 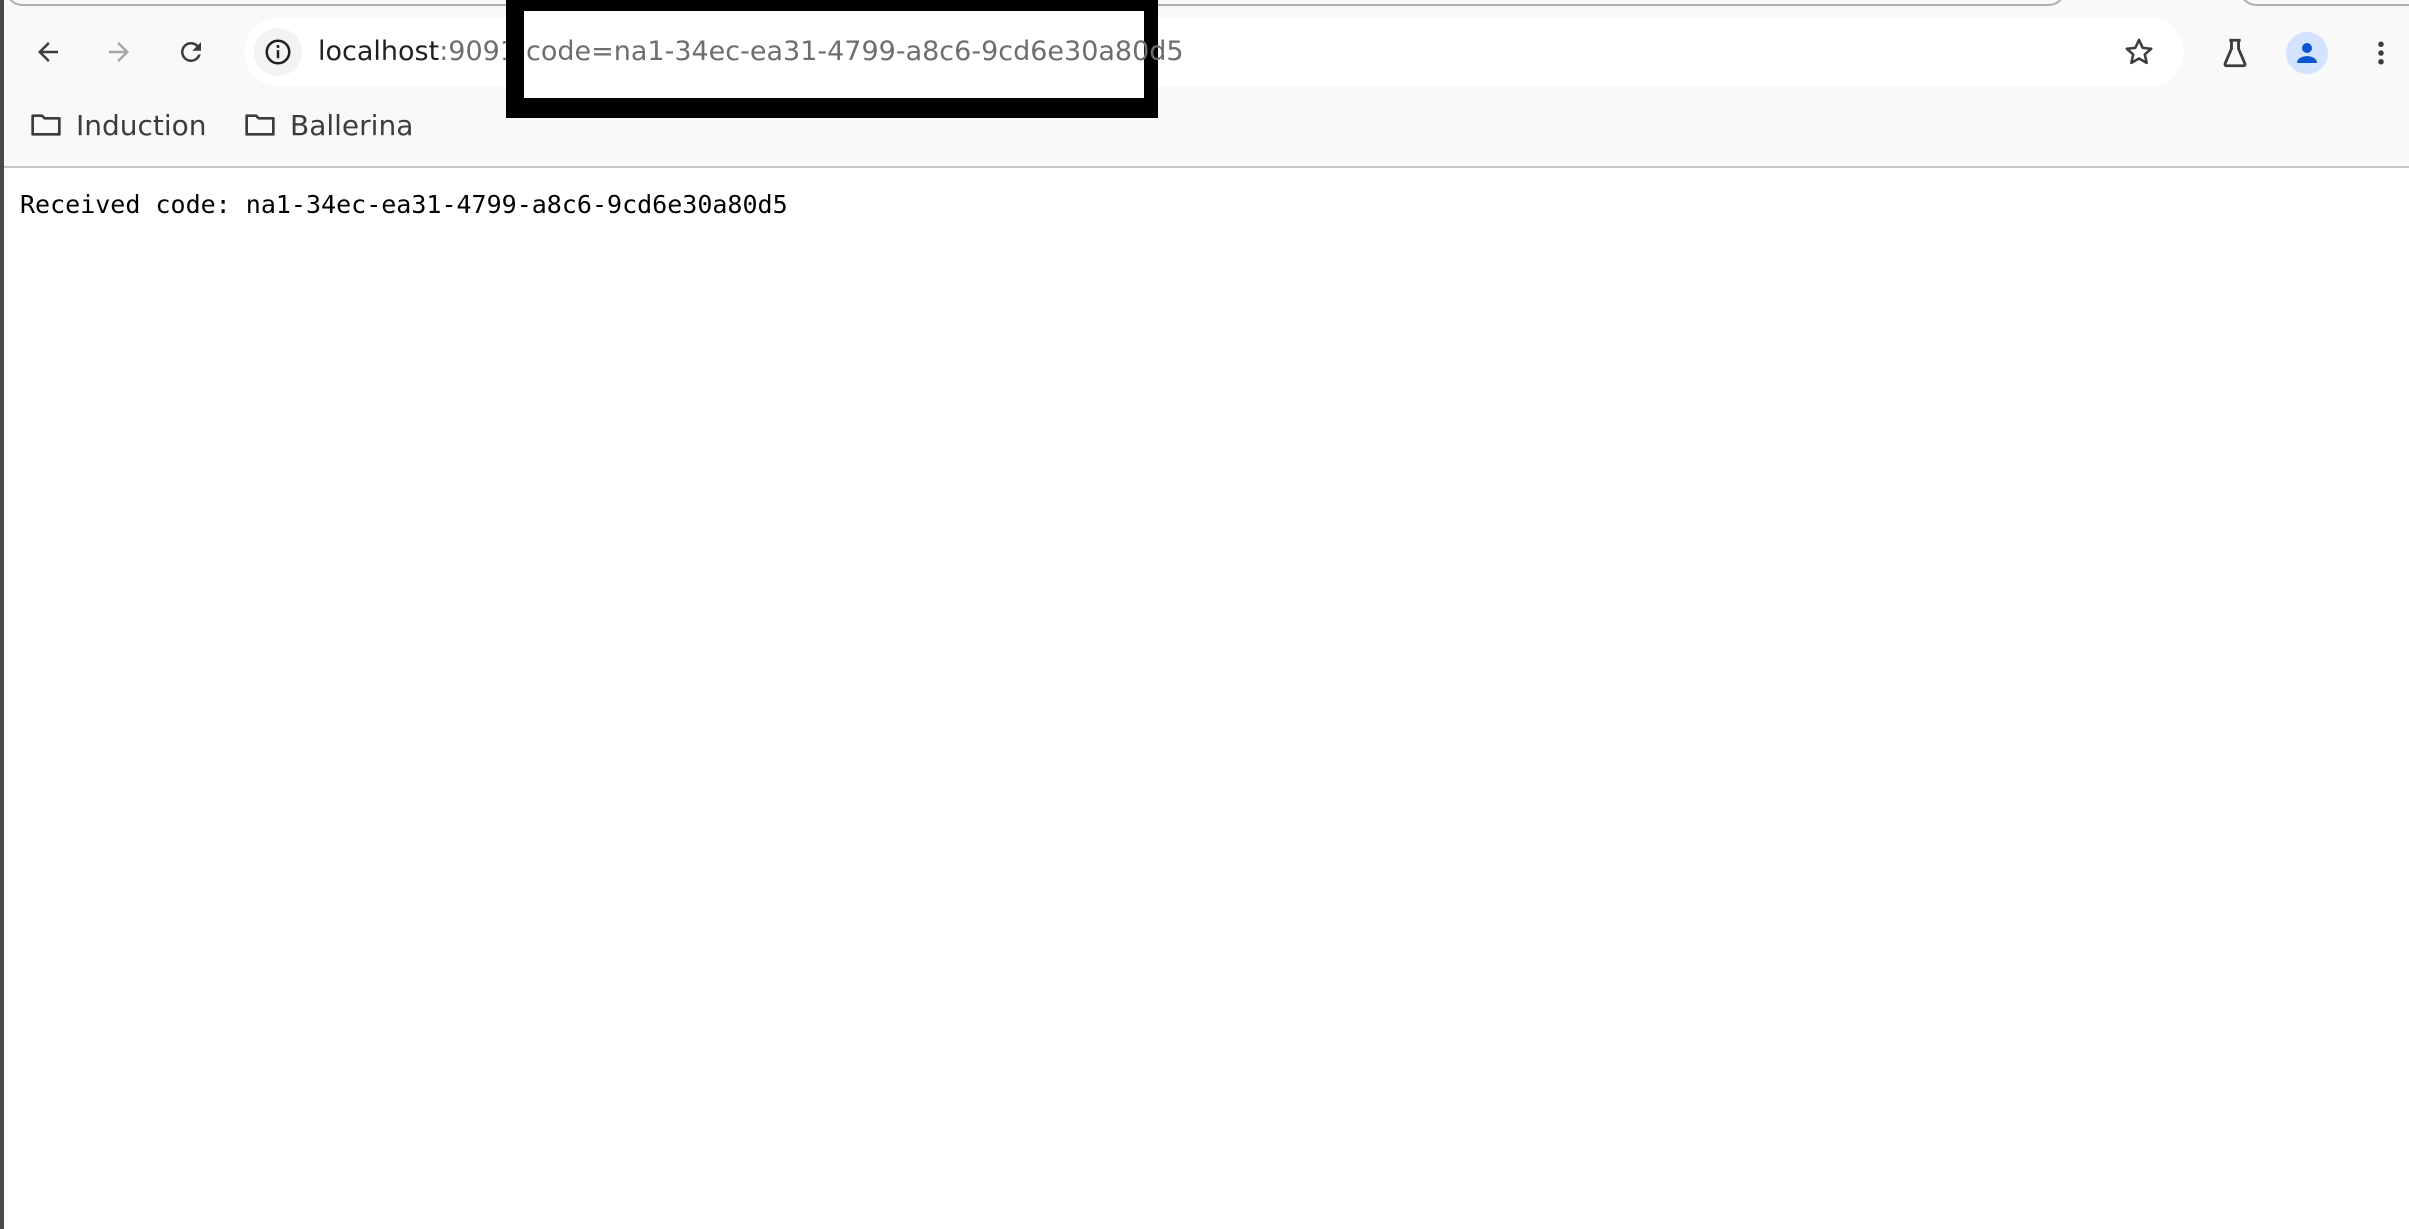 What do you see at coordinates (141, 125) in the screenshot?
I see `bookmark-label: Induction` at bounding box center [141, 125].